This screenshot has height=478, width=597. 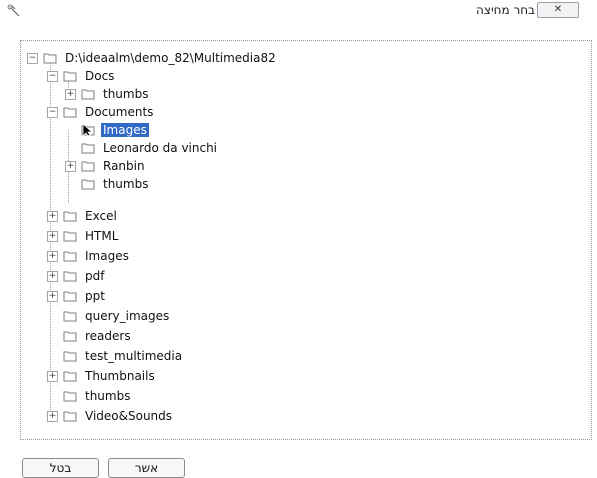 I want to click on tree-item-label: test_multimedia, so click(x=134, y=356).